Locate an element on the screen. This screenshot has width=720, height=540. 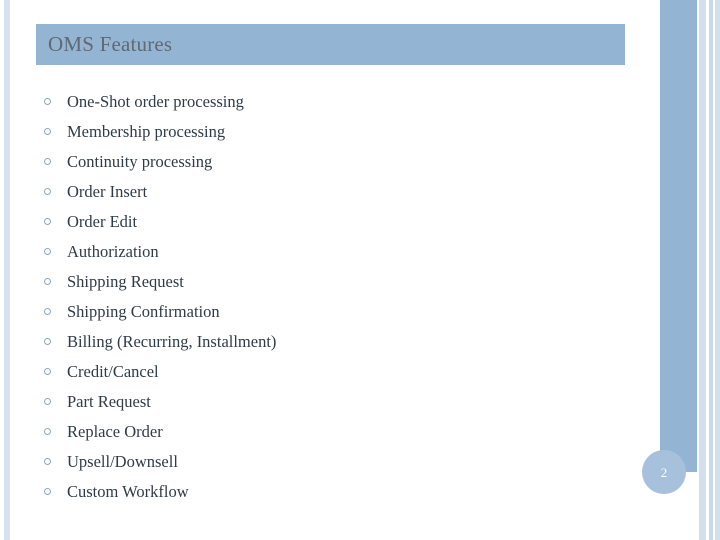
list-item: Shipping Confirmation is located at coordinates (330, 312).